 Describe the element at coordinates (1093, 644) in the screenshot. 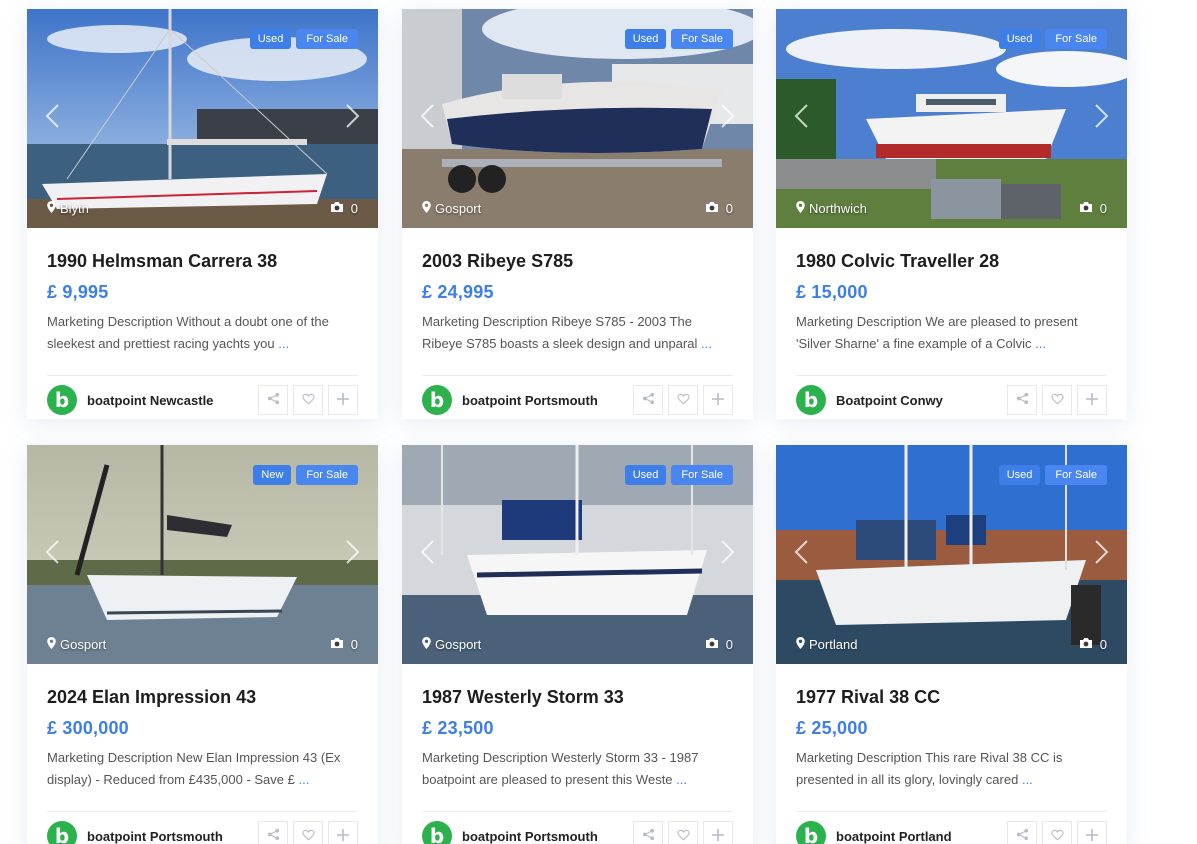

I see `photo-count: 0` at that location.